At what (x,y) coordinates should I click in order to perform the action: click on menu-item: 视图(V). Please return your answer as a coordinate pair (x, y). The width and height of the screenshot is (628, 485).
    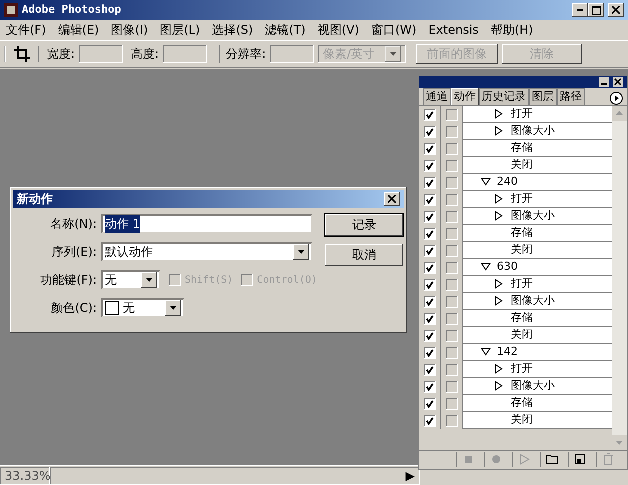
    Looking at the image, I should click on (339, 30).